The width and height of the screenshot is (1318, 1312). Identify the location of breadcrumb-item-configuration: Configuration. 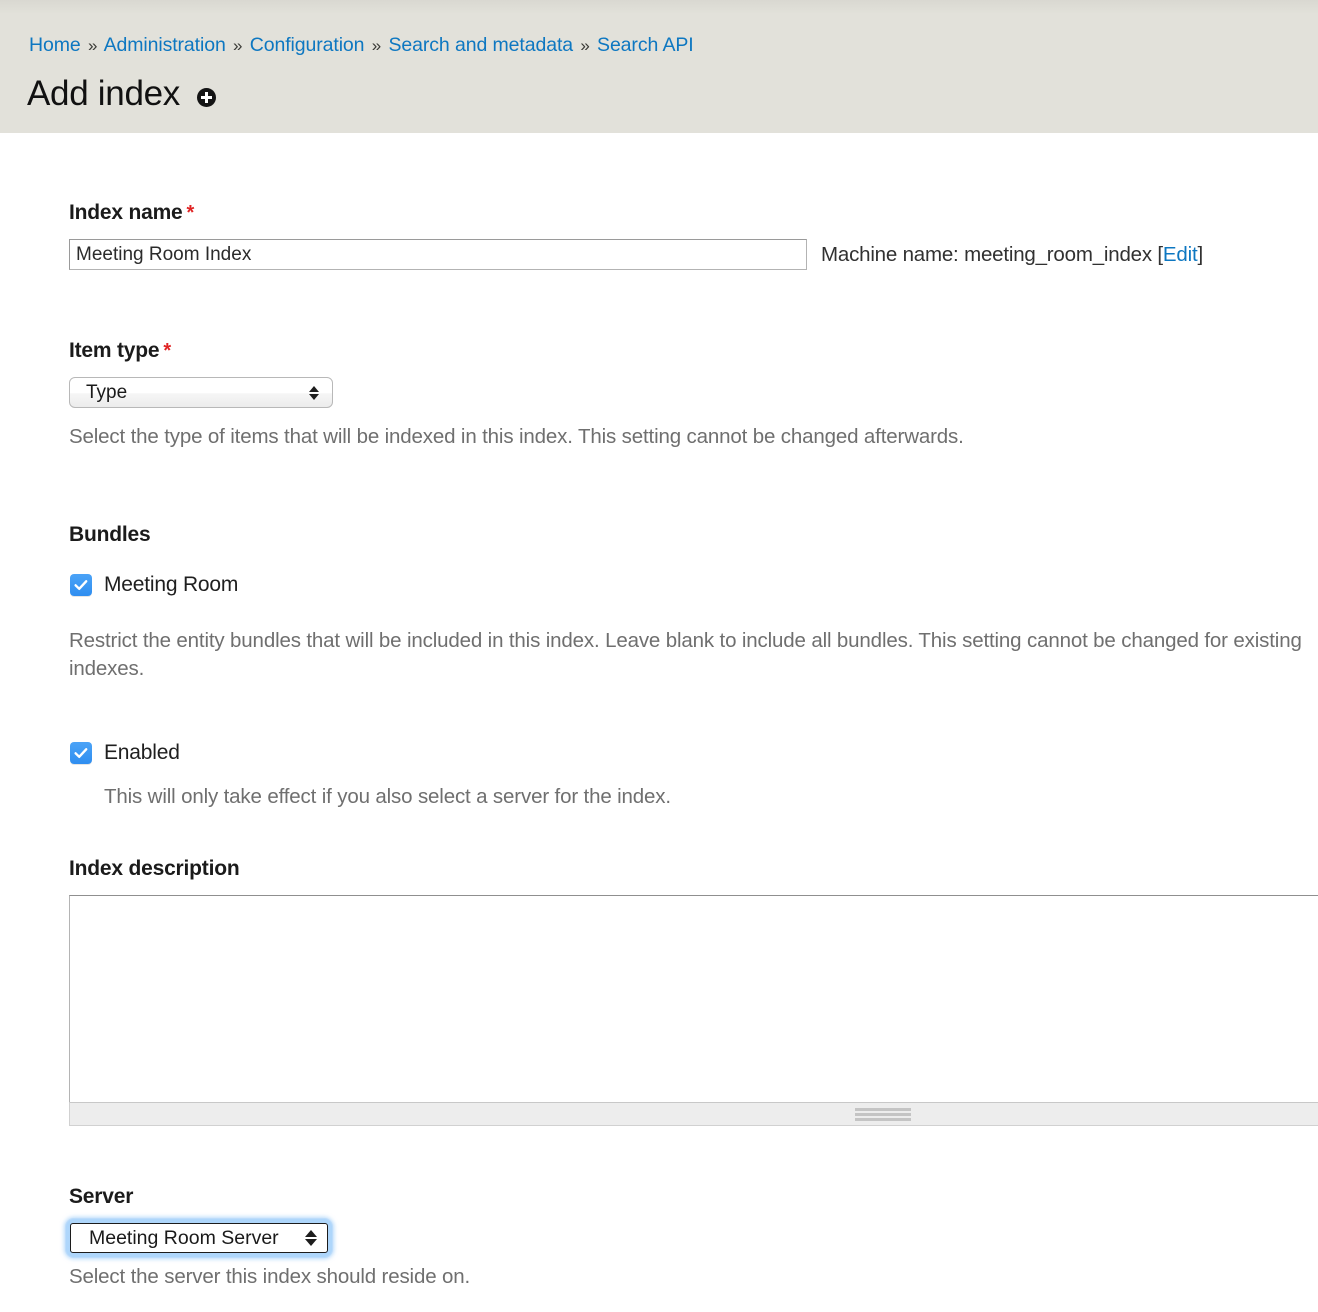
(307, 45).